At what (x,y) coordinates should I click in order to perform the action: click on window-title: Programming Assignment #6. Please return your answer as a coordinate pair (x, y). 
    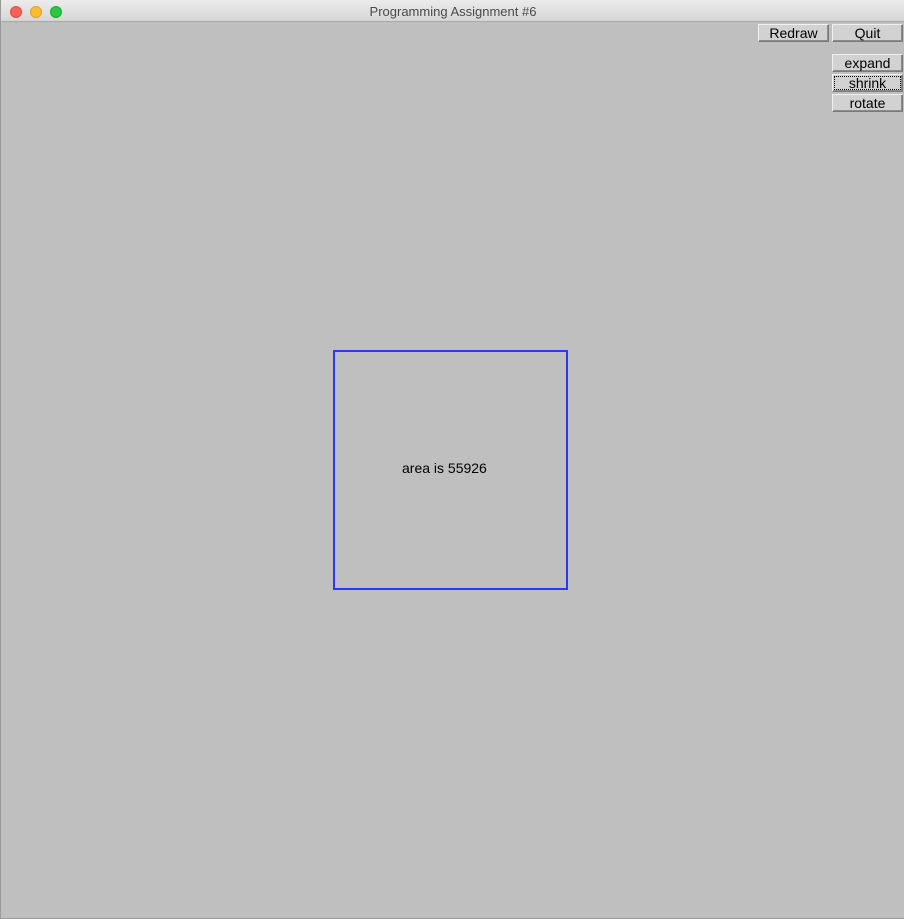
    Looking at the image, I should click on (453, 11).